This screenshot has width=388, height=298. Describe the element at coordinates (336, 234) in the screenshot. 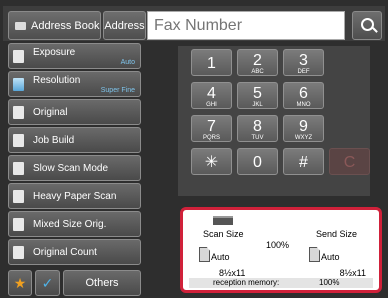

I see `send-size-label: Send Size` at that location.